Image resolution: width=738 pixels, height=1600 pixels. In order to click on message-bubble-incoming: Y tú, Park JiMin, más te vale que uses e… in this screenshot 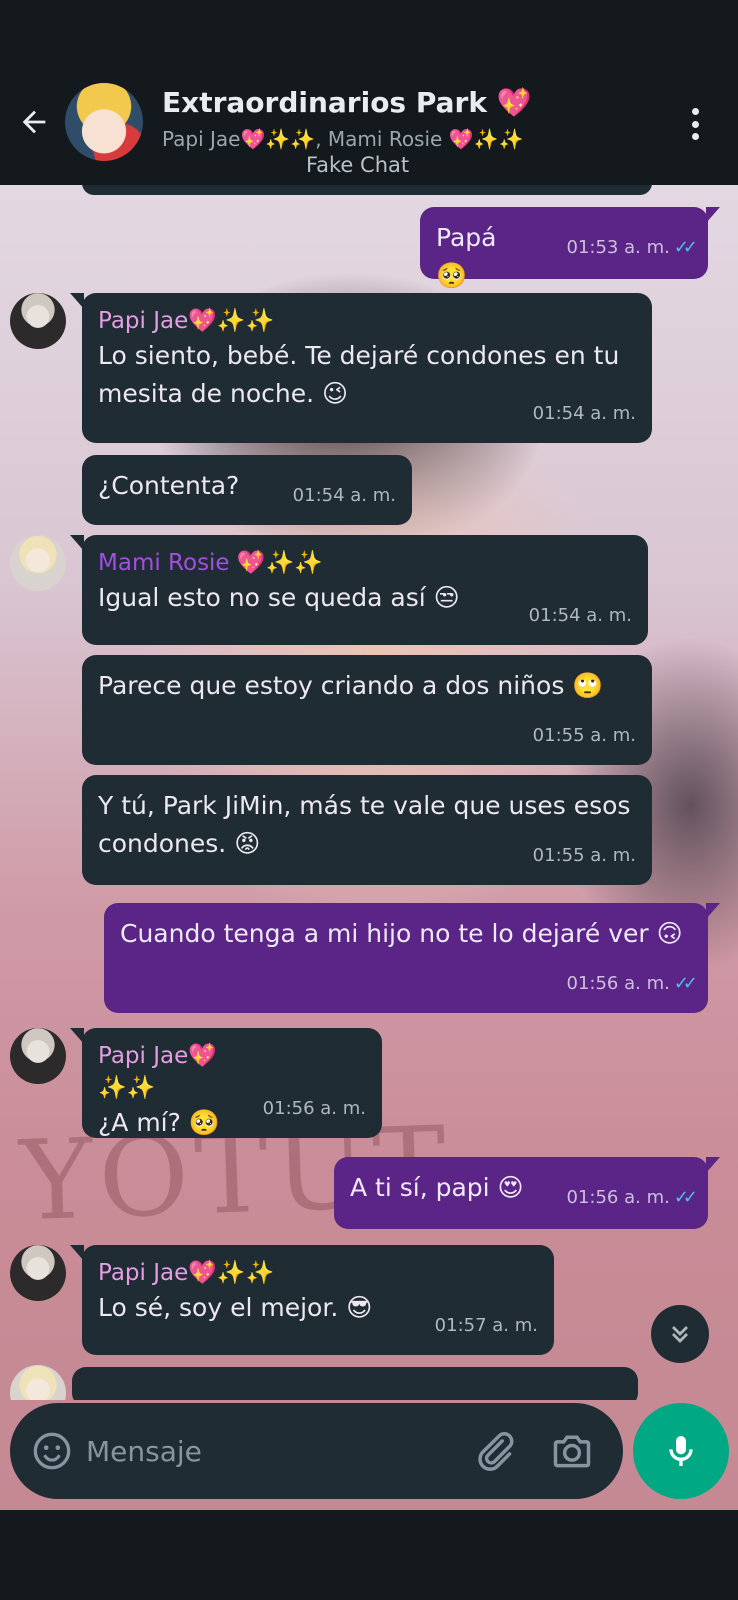, I will do `click(367, 830)`.